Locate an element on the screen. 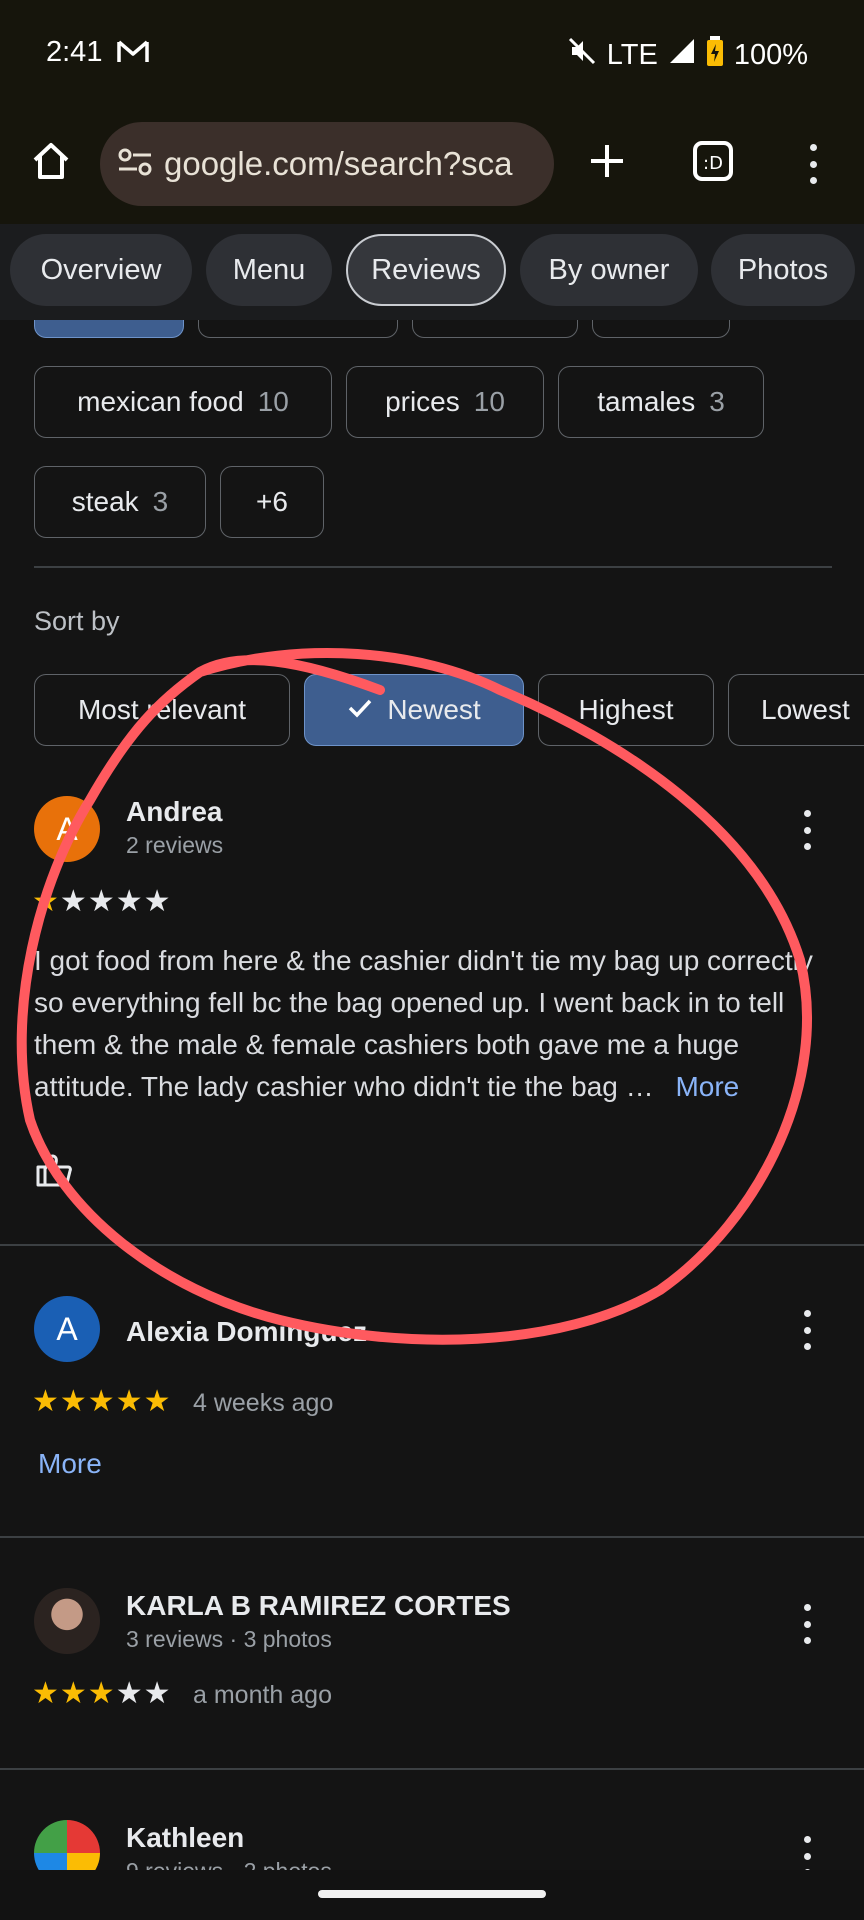 The image size is (864, 1920). tab-menu: Menu is located at coordinates (269, 270).